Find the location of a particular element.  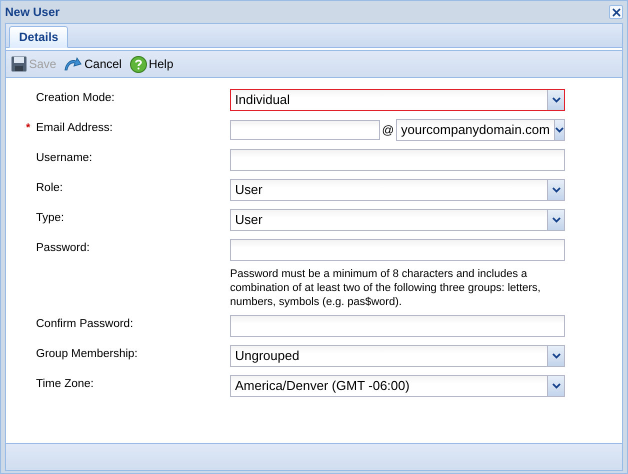

curved-arrow-icon is located at coordinates (73, 64).